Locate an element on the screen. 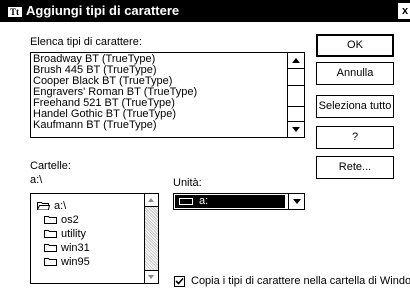 The width and height of the screenshot is (410, 299). folder-item-utility: utility is located at coordinates (65, 234).